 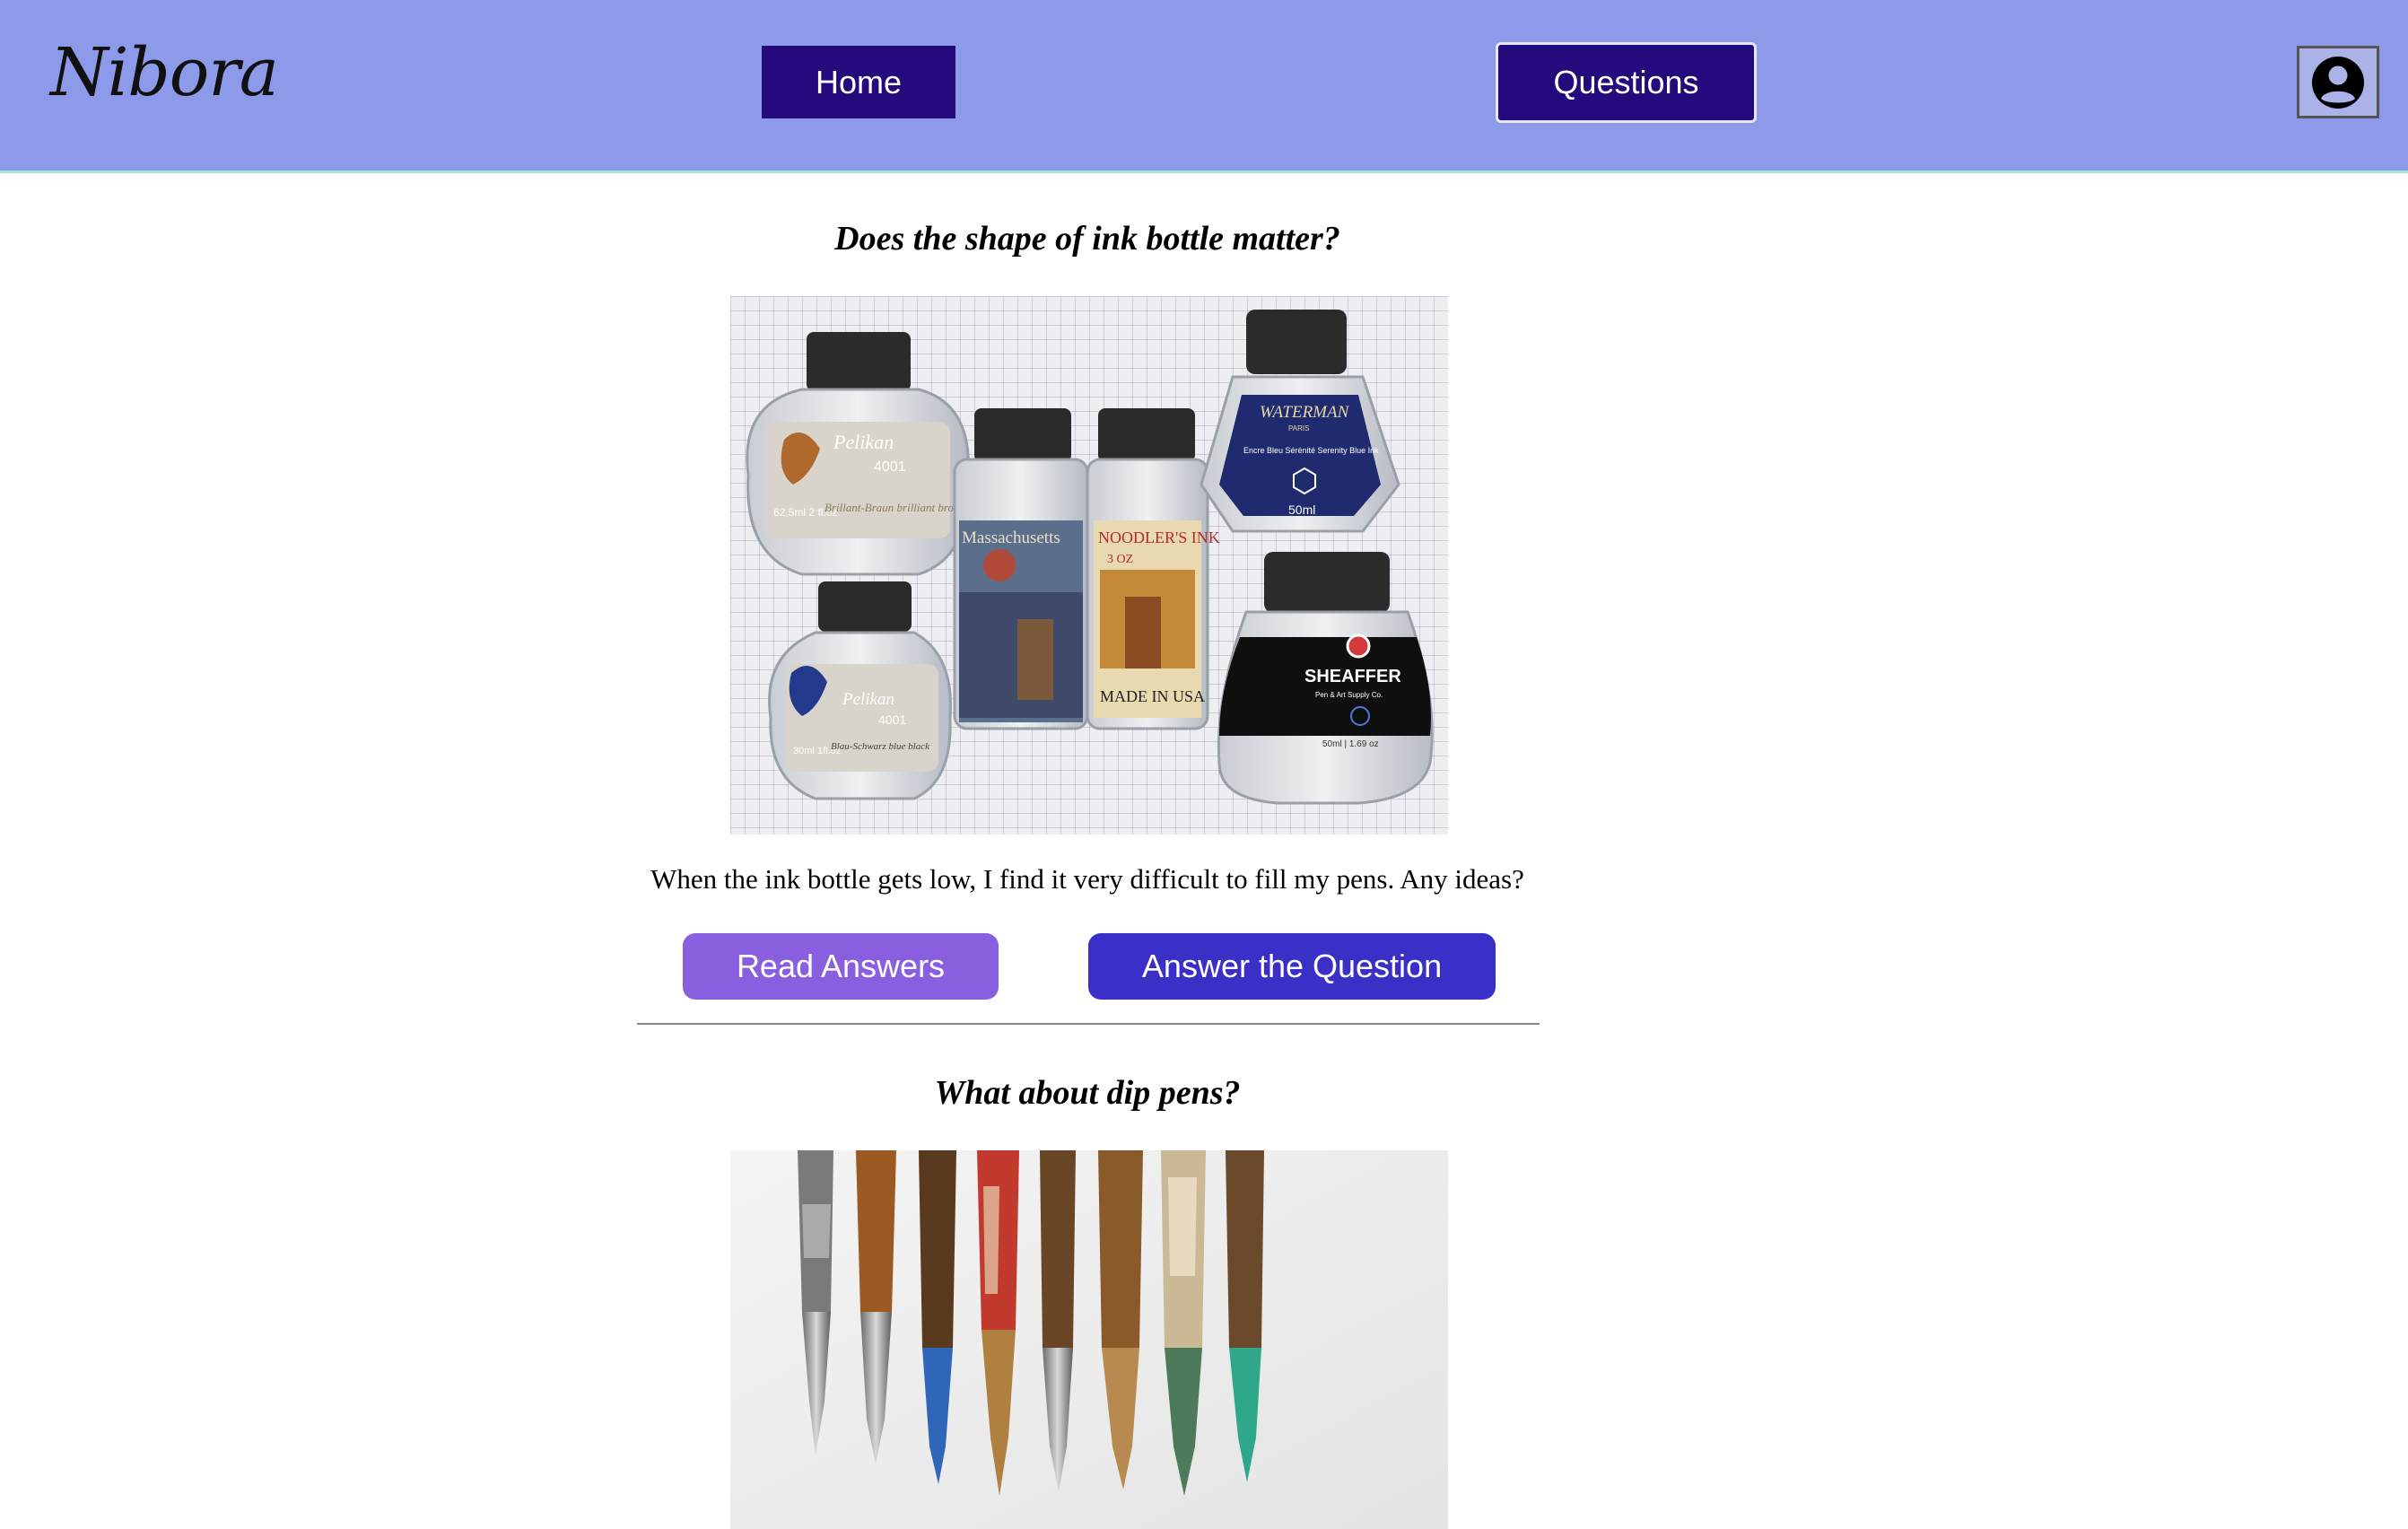 I want to click on answer-question-button: Answer the Question, so click(x=1292, y=967).